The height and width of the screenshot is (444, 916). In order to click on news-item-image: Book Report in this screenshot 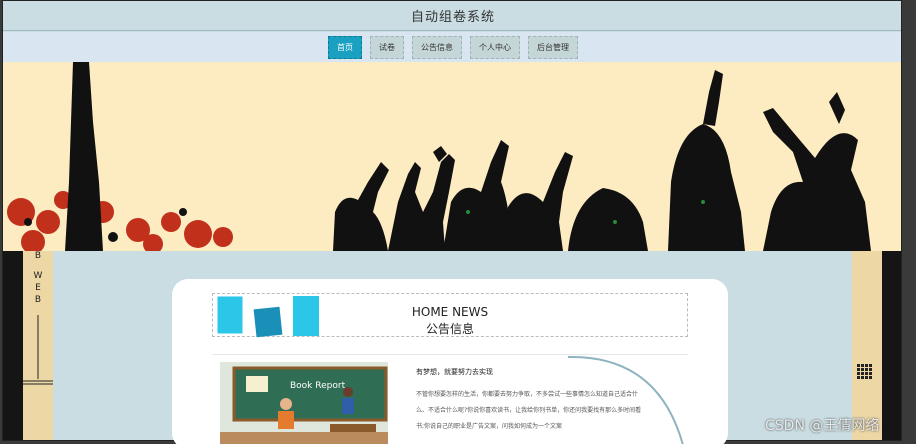, I will do `click(304, 403)`.